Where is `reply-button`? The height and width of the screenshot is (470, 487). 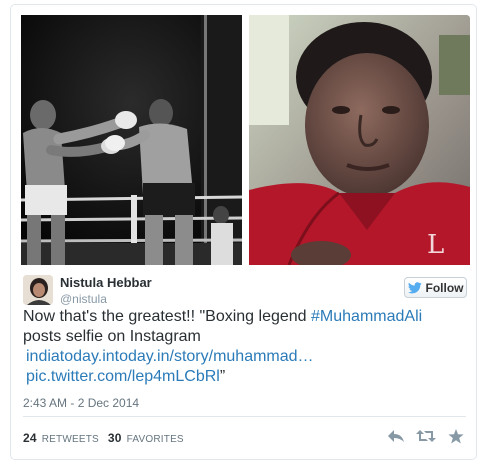 reply-button is located at coordinates (396, 436).